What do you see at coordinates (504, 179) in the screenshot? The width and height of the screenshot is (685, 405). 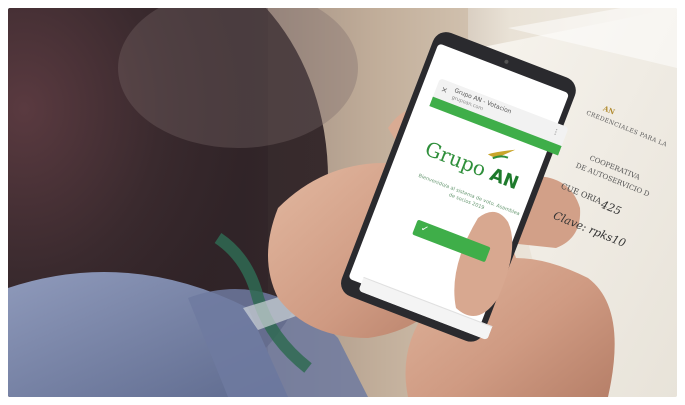 I see `logo-mark: AN` at bounding box center [504, 179].